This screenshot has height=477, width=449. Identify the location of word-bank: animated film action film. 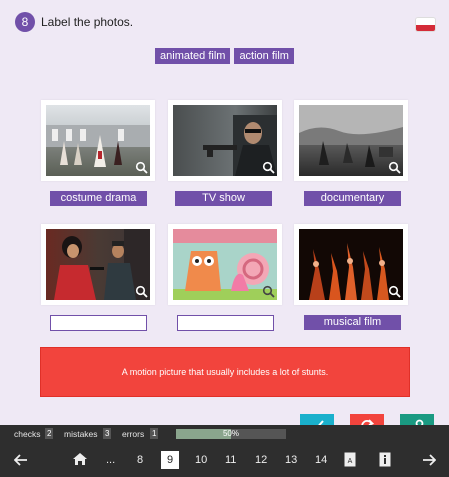
(224, 56).